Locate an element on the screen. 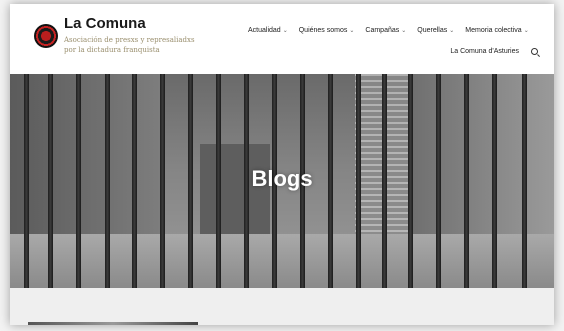 This screenshot has width=564, height=331. nav-item-label: Campañas is located at coordinates (382, 30).